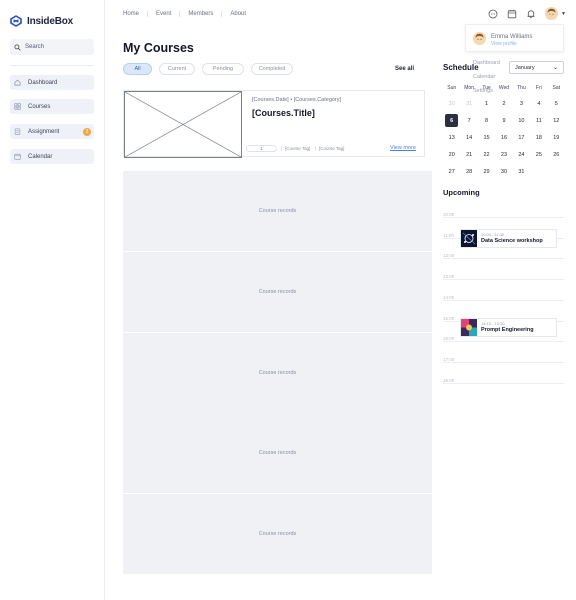 The height and width of the screenshot is (600, 576). I want to click on calendar-day: 2, so click(503, 103).